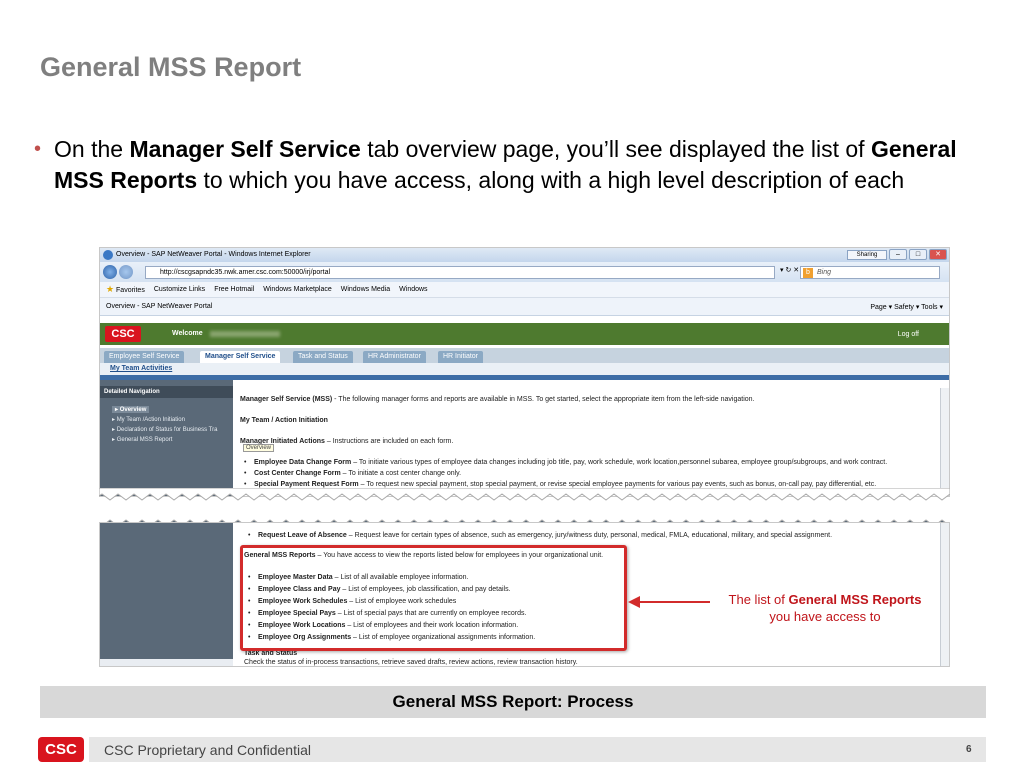  I want to click on nav-item-my-team: My Team /Action Initiation, so click(148, 419).